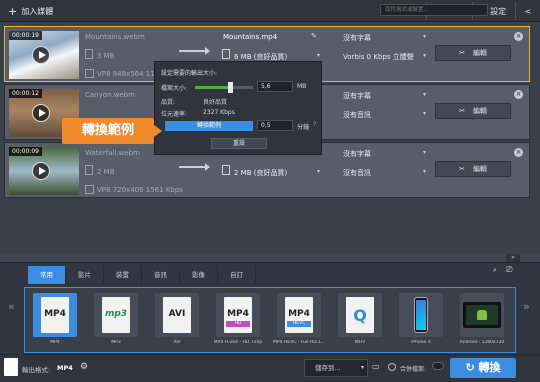 The height and width of the screenshot is (382, 540). I want to click on reset-button: 重設, so click(239, 143).